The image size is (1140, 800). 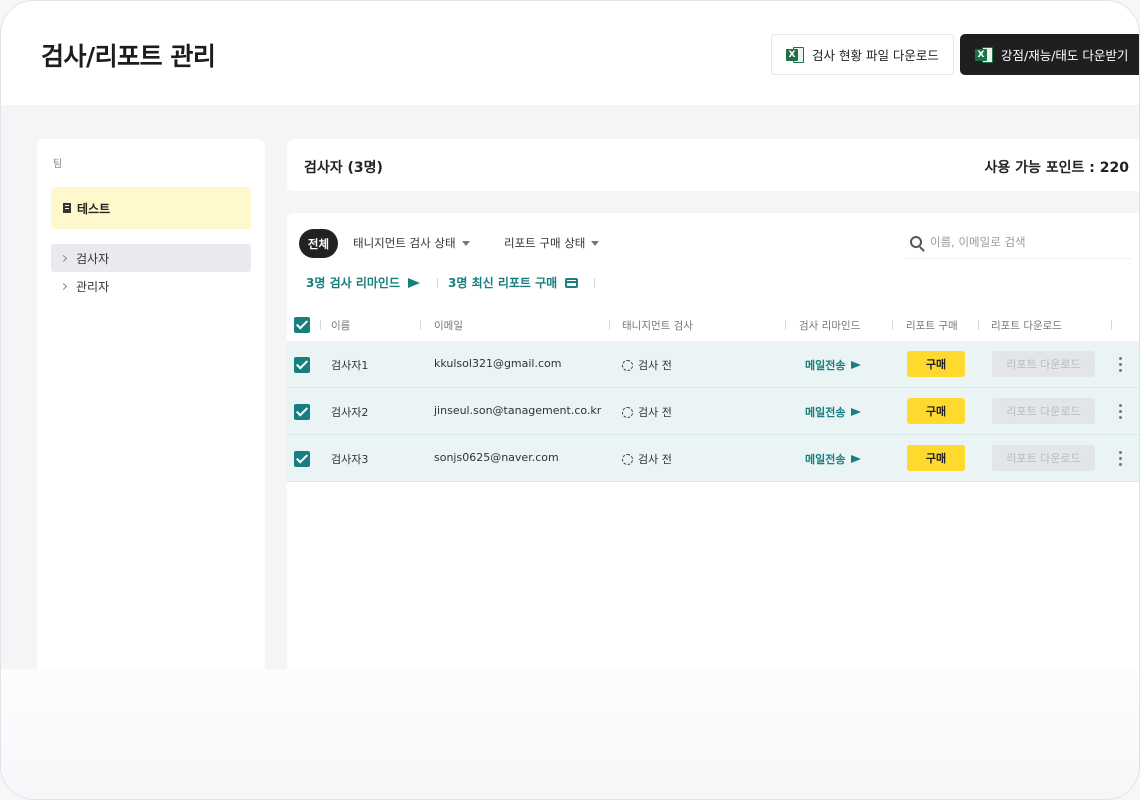 I want to click on tester-count: 검사자 (3명), so click(x=343, y=168).